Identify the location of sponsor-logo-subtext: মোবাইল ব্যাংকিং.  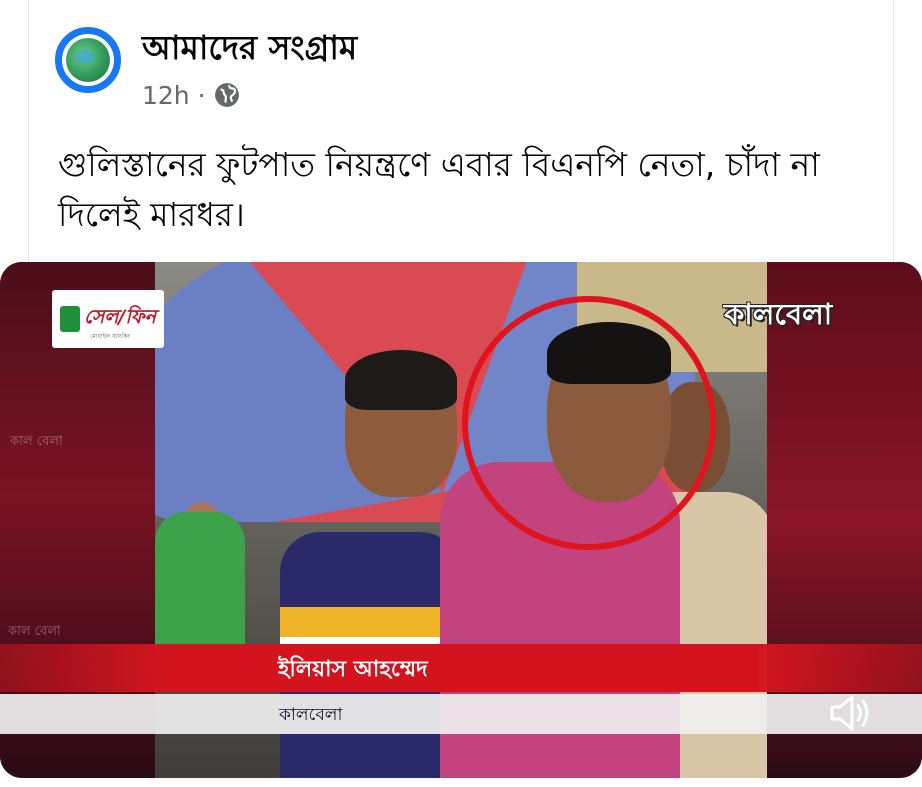
(110, 336).